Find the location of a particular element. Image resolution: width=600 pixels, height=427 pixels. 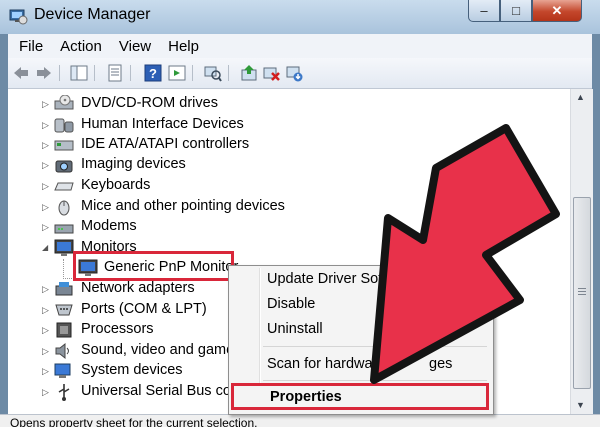

system-devices-icon is located at coordinates (62, 370).